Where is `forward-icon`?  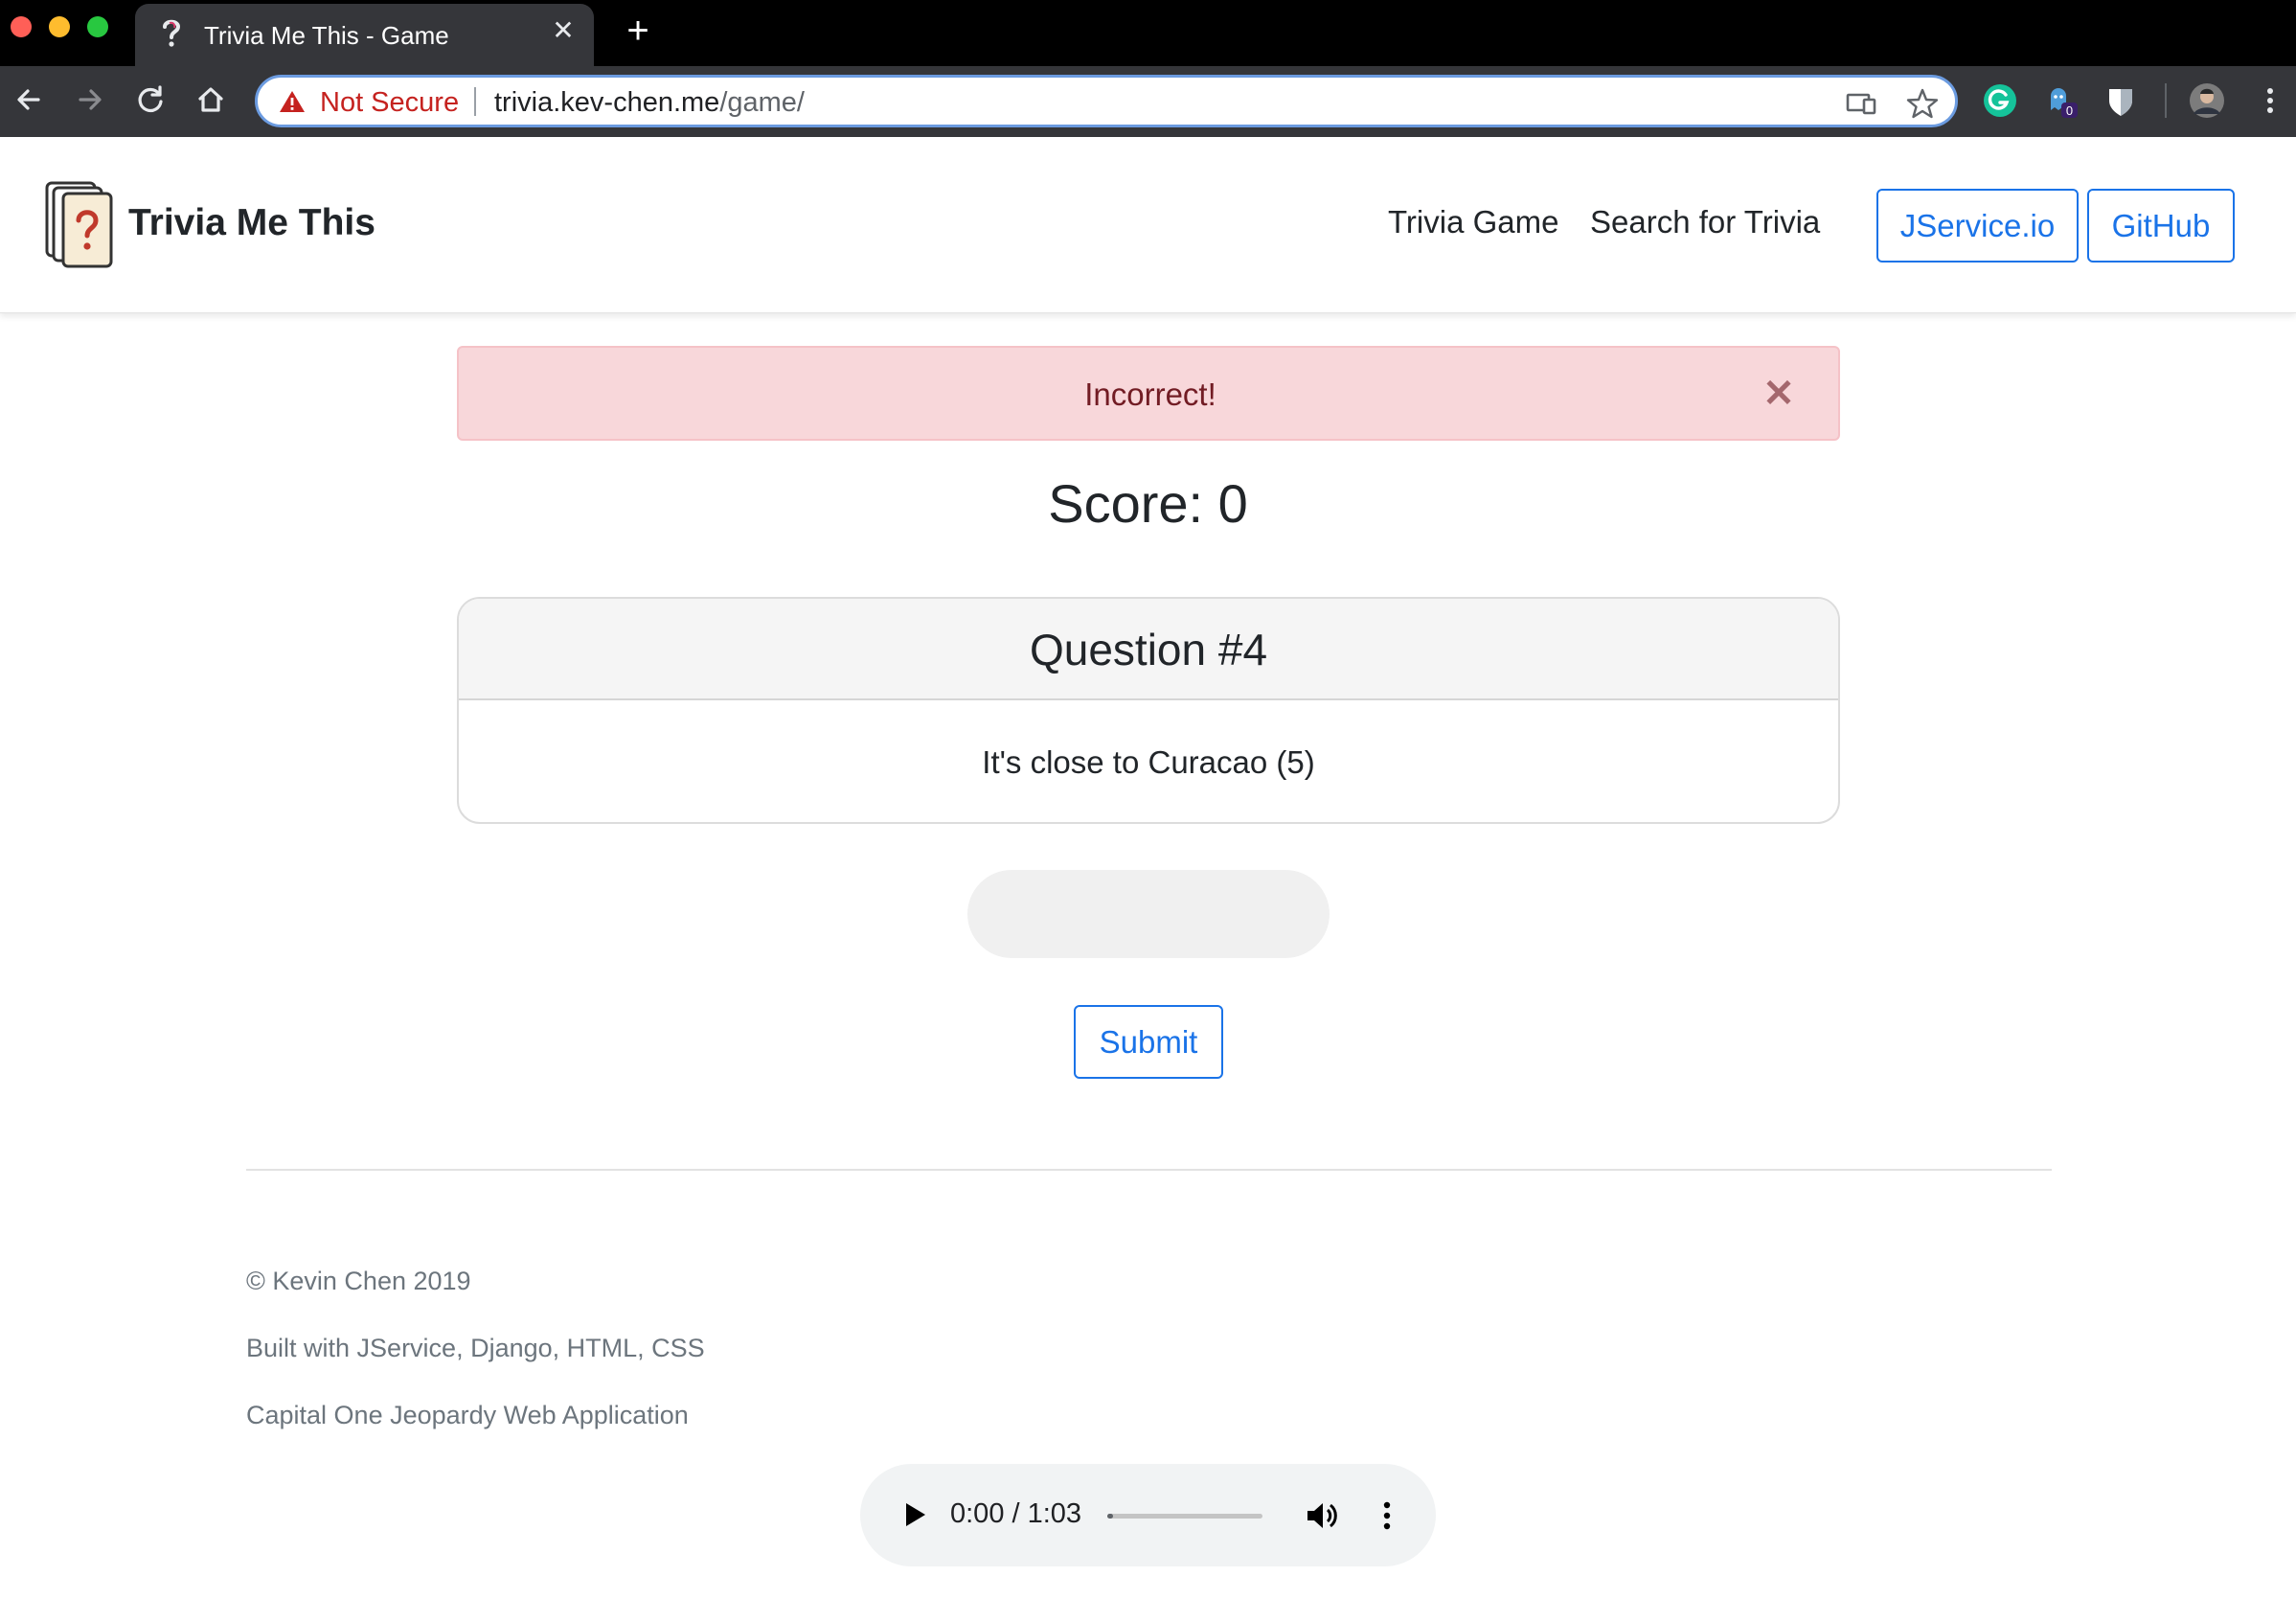 forward-icon is located at coordinates (90, 99).